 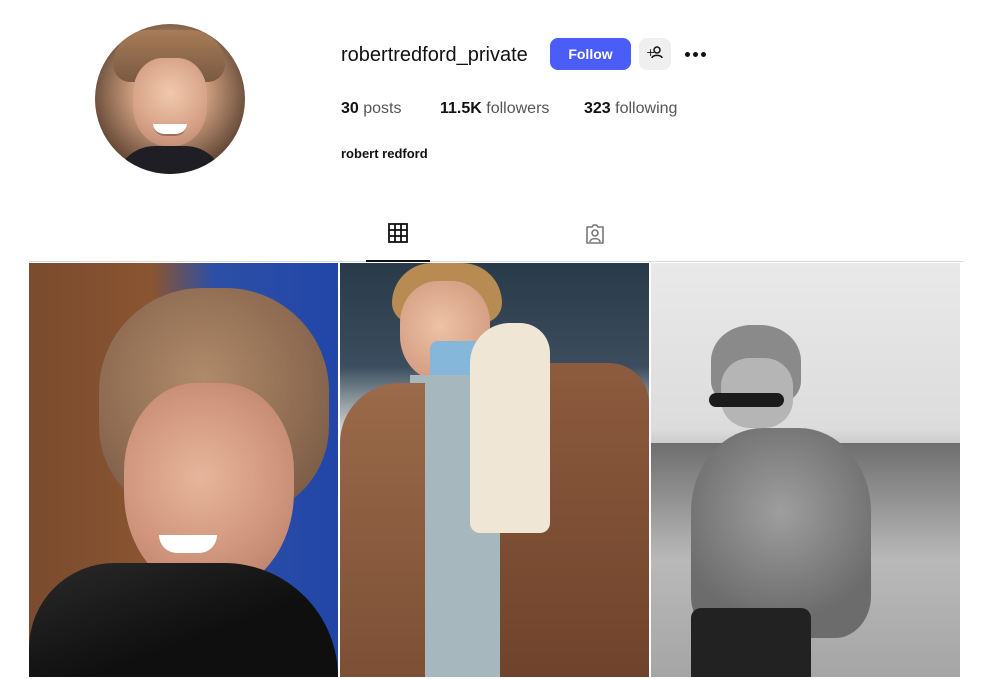 I want to click on follow-button: Follow, so click(x=590, y=54).